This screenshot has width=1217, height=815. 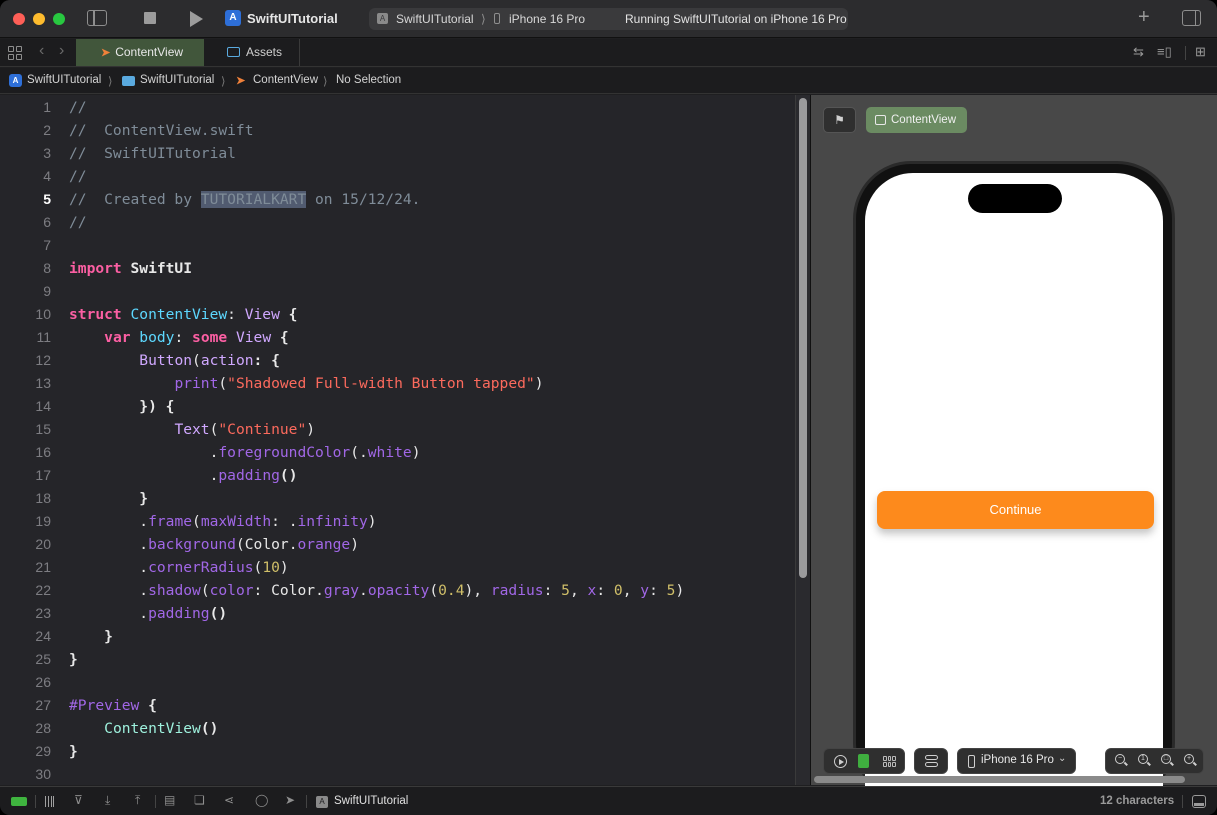 I want to click on canvas-settings-icon, so click(x=931, y=761).